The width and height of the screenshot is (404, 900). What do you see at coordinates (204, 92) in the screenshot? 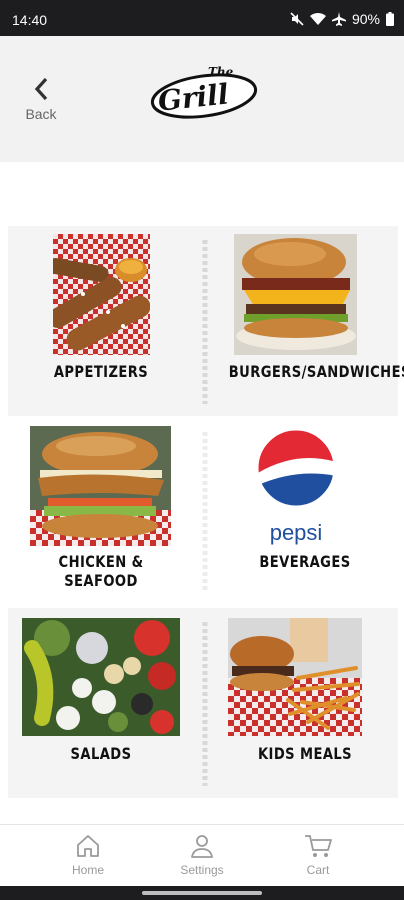
I see `the-grill-logo: The Grill` at bounding box center [204, 92].